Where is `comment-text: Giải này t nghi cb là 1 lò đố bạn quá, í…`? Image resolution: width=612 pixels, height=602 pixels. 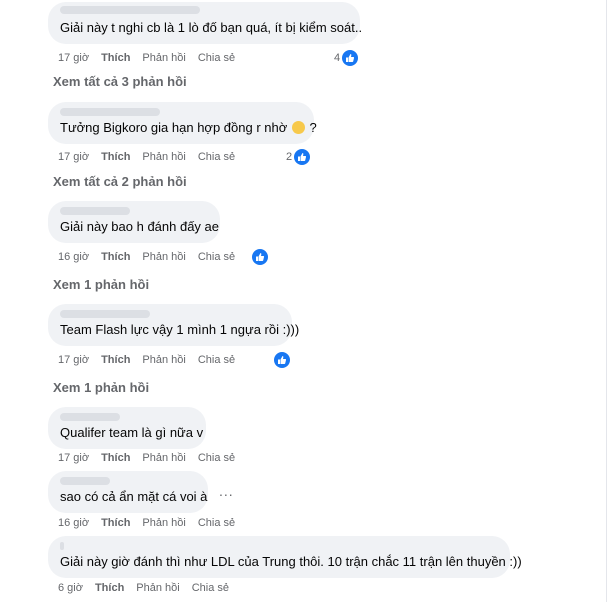
comment-text: Giải này t nghi cb là 1 lò đố bạn quá, í… is located at coordinates (211, 27).